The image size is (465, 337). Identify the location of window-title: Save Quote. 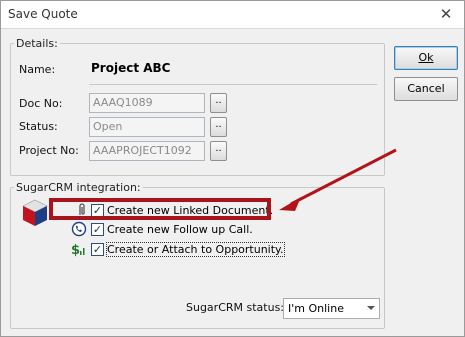
(43, 14).